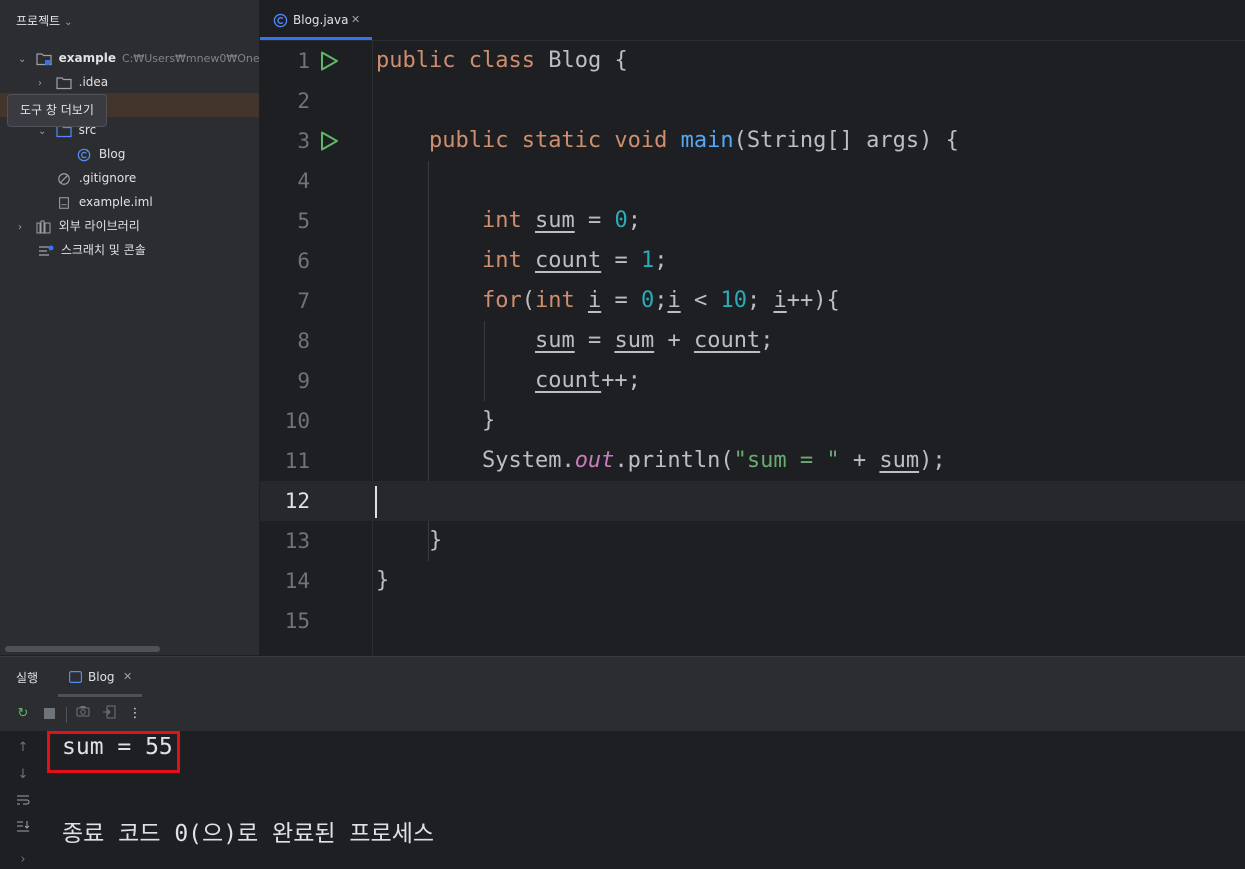 The height and width of the screenshot is (869, 1245). Describe the element at coordinates (693, 140) in the screenshot. I see `code-text: public static void main(String[] args) {` at that location.